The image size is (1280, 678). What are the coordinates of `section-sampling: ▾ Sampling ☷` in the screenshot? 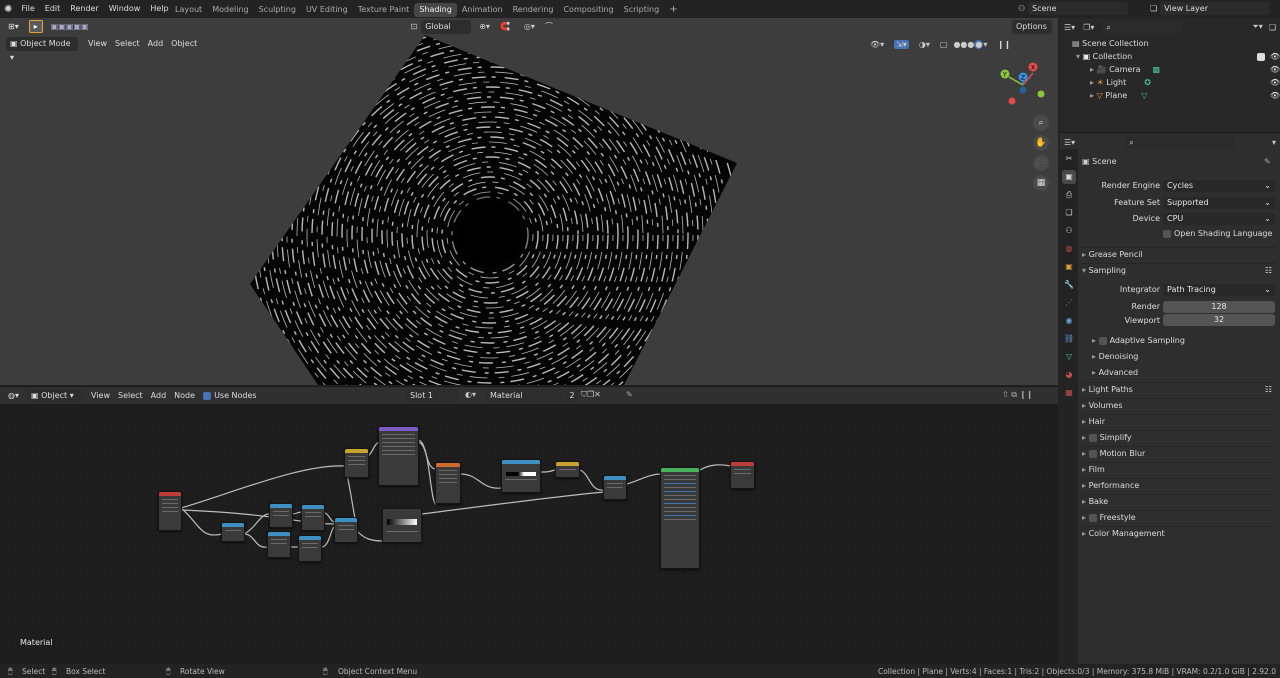 It's located at (1179, 270).